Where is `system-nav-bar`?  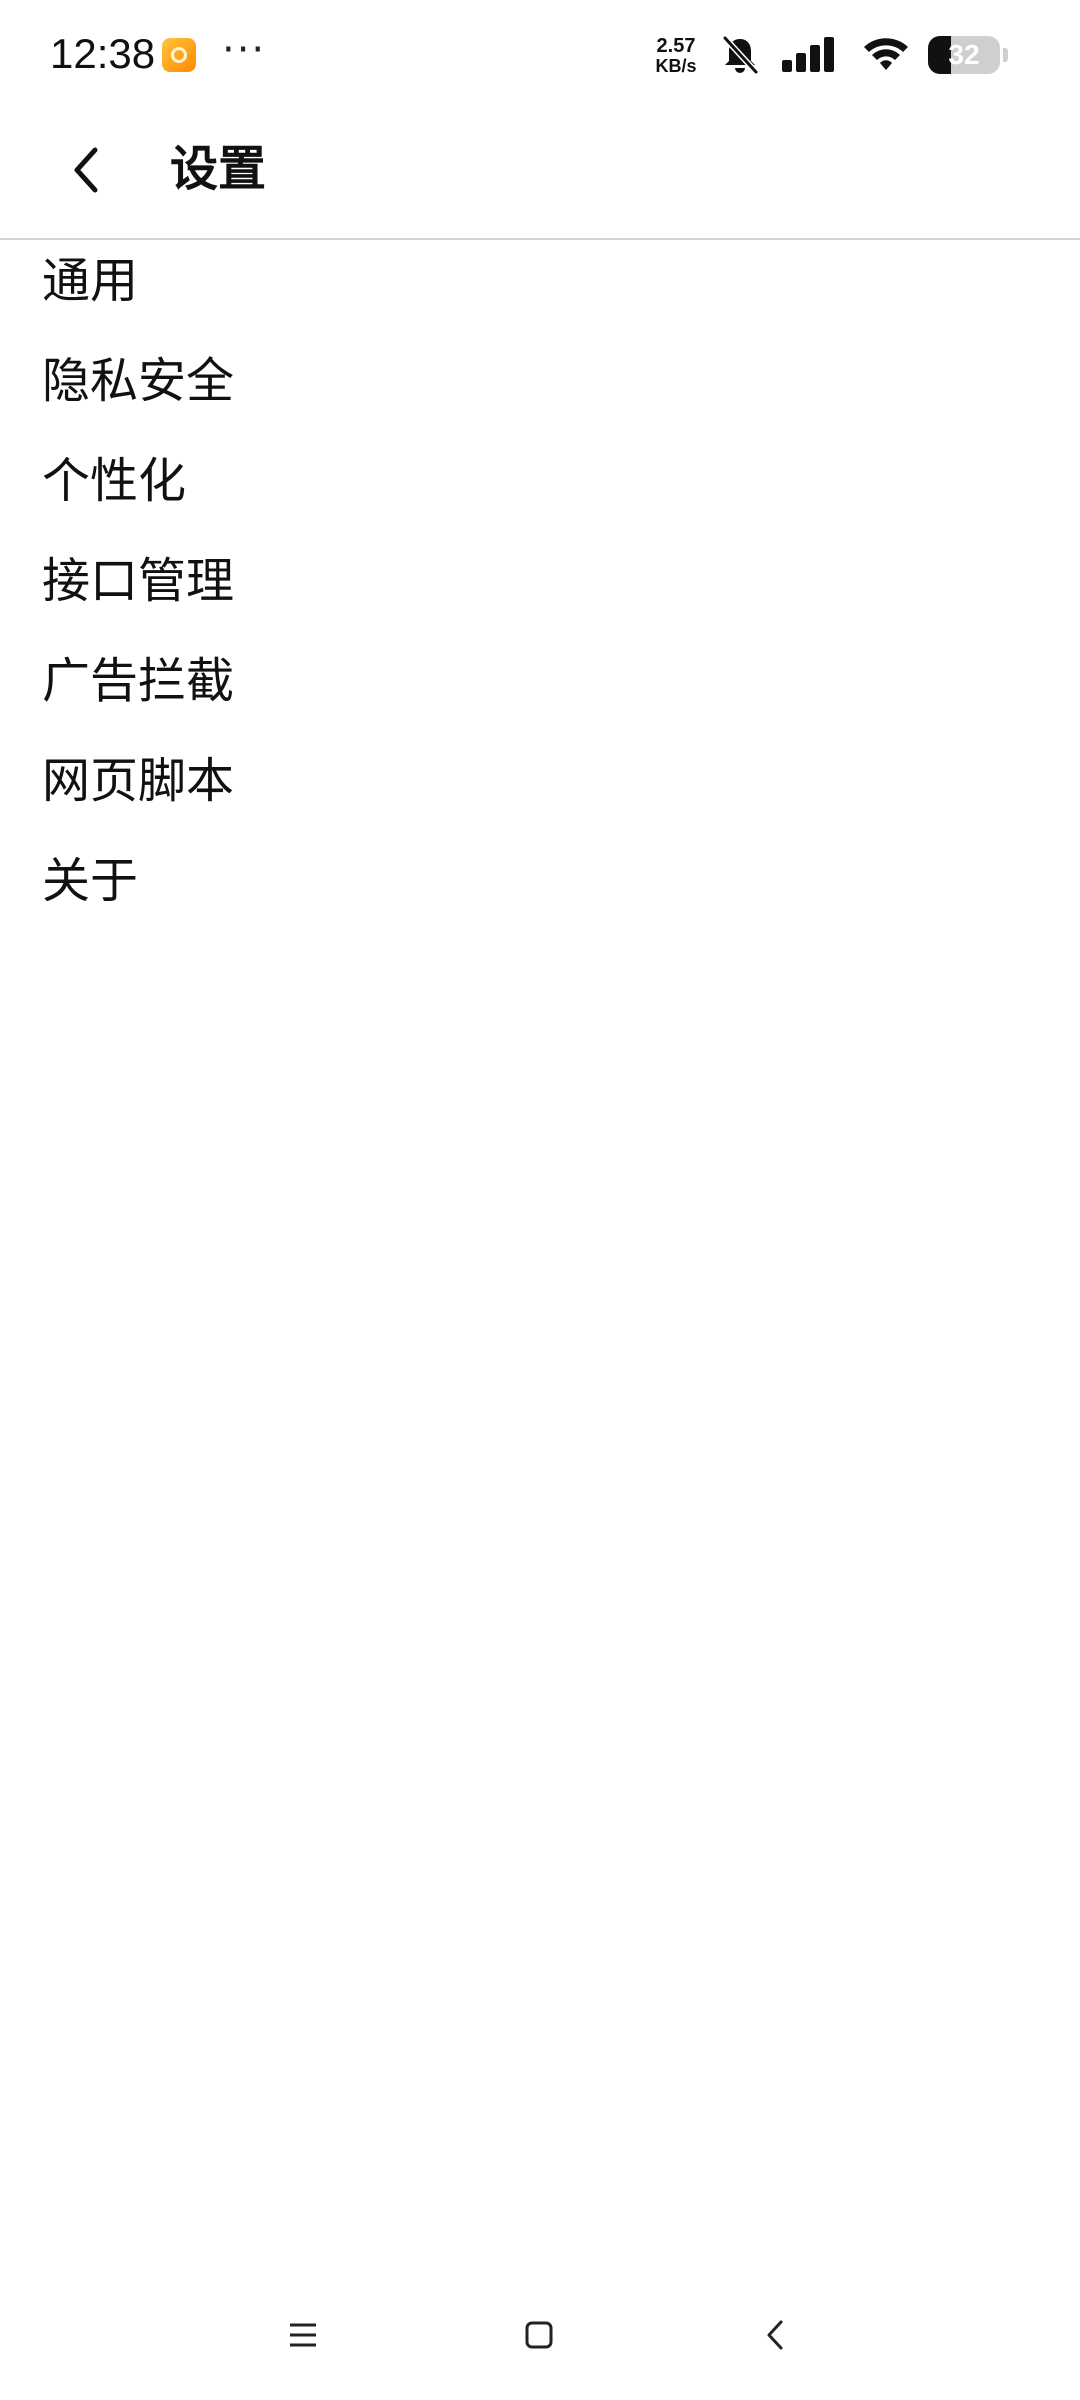
system-nav-bar is located at coordinates (540, 2335).